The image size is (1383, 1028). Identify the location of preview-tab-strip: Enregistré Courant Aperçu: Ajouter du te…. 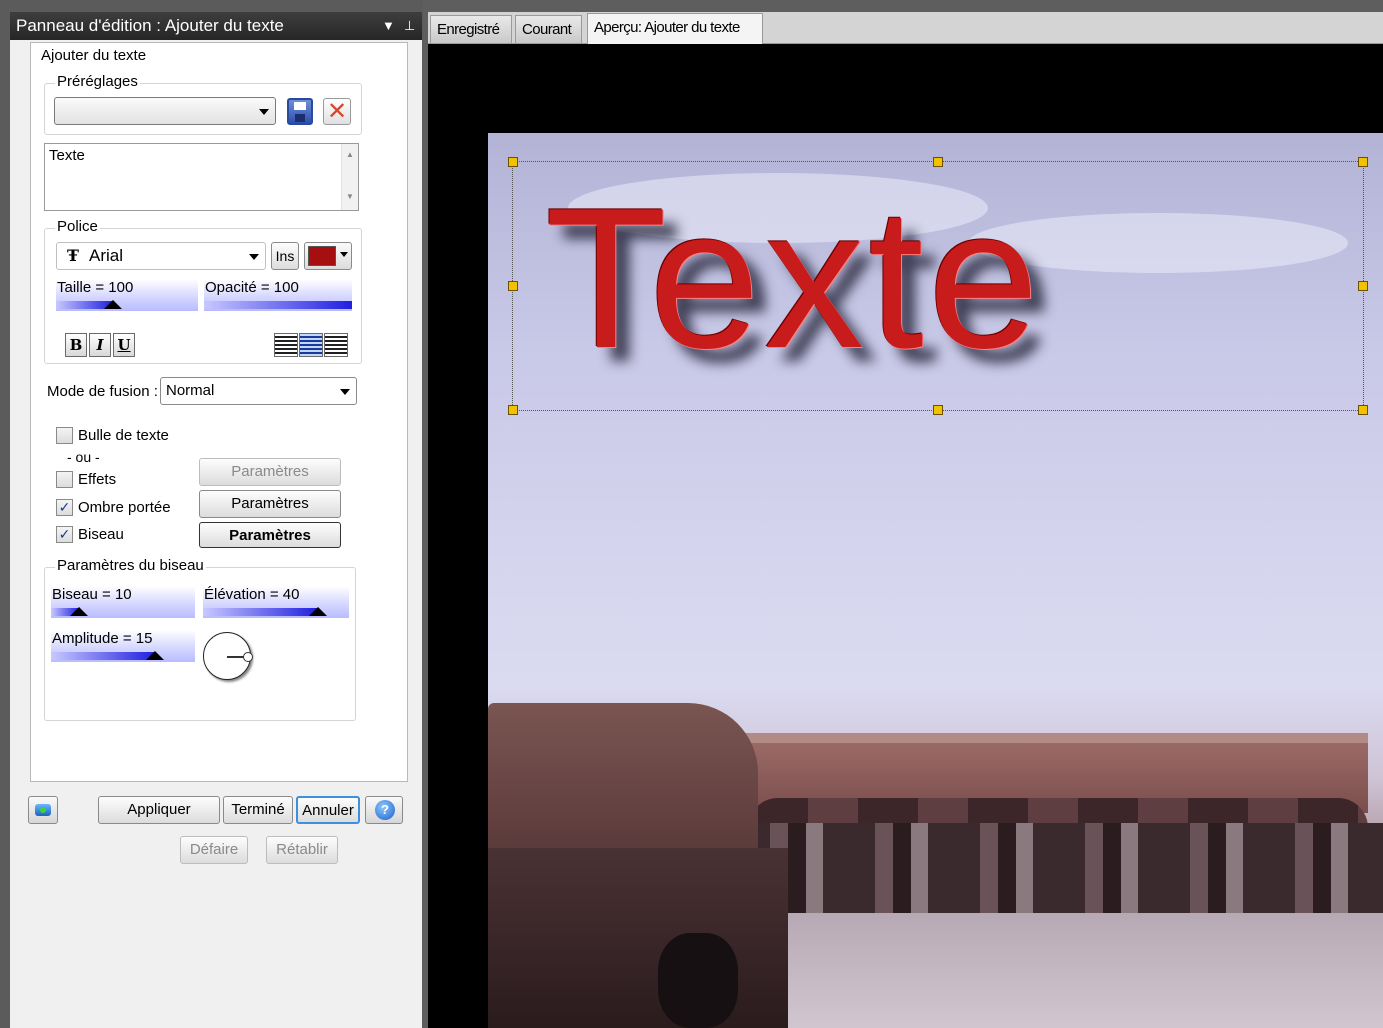
(905, 28).